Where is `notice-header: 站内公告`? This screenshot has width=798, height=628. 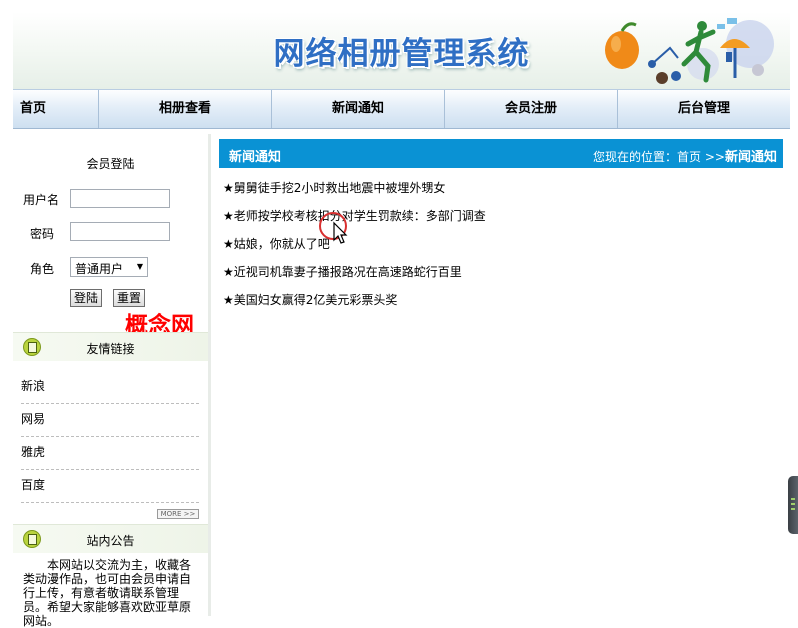 notice-header: 站内公告 is located at coordinates (110, 538).